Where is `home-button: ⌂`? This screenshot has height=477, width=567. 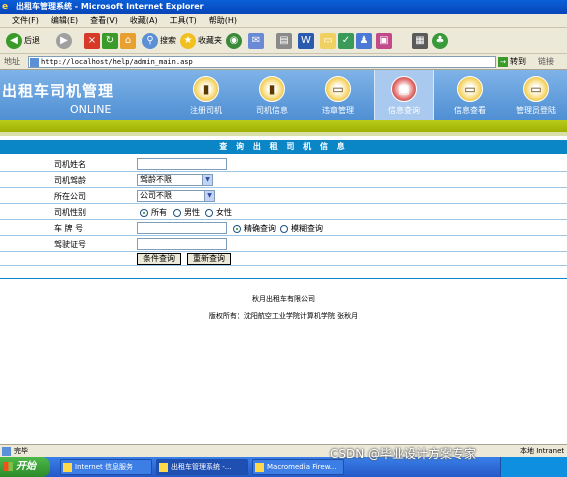 home-button: ⌂ is located at coordinates (129, 41).